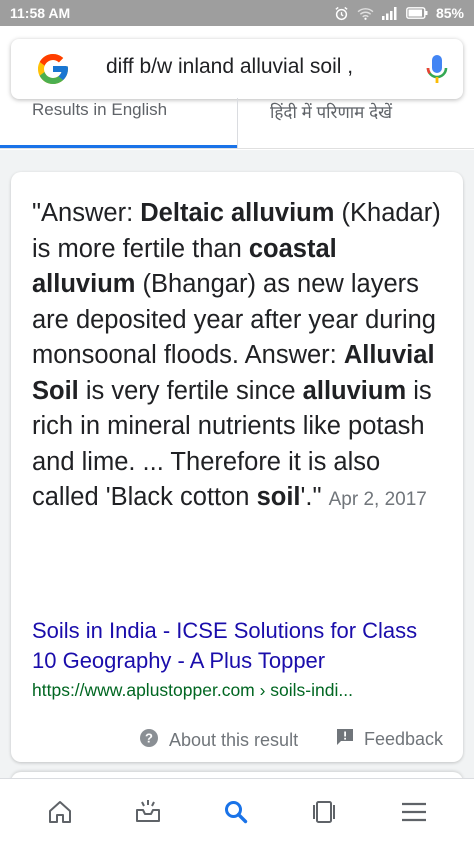 This screenshot has width=474, height=842. I want to click on snippet-bold-term: Deltaic alluvium, so click(237, 213).